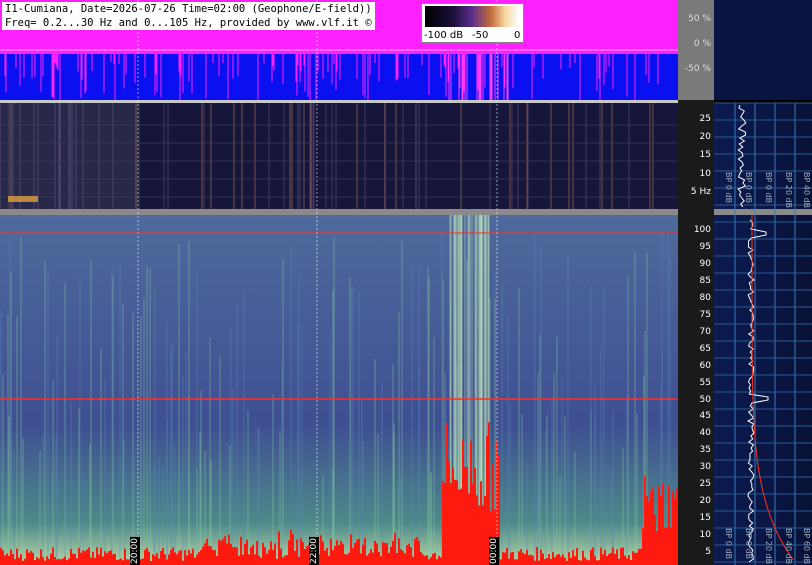 The height and width of the screenshot is (565, 812). Describe the element at coordinates (705, 518) in the screenshot. I see `high-band-tick-label: 15` at that location.